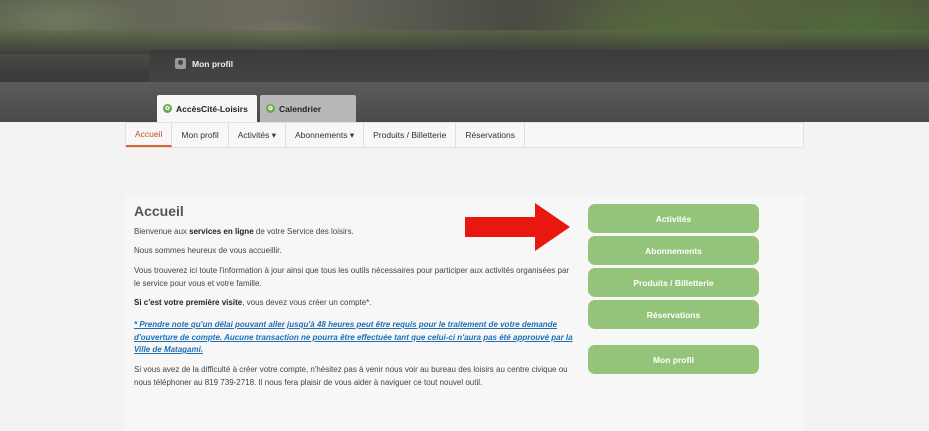  I want to click on produits-billetterie-button: Produits / Billetterie, so click(673, 282).